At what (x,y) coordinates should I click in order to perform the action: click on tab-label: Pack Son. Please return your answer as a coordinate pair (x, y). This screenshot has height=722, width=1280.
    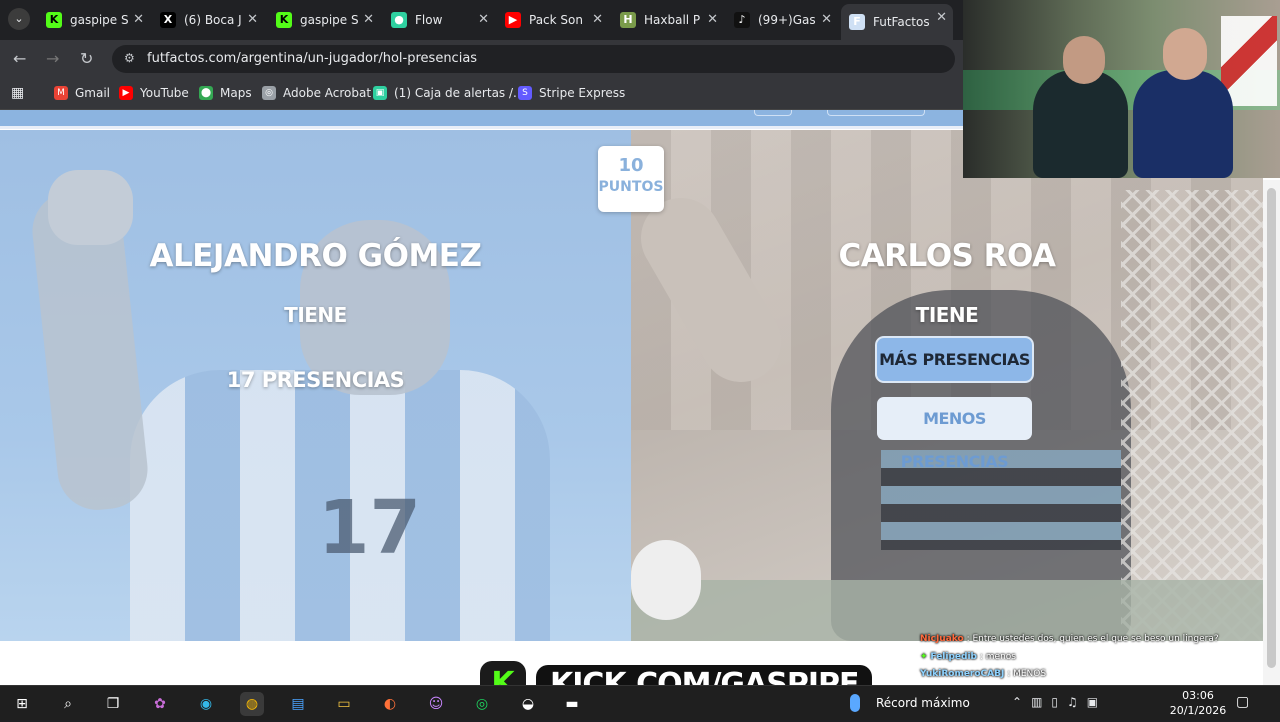
    Looking at the image, I should click on (556, 20).